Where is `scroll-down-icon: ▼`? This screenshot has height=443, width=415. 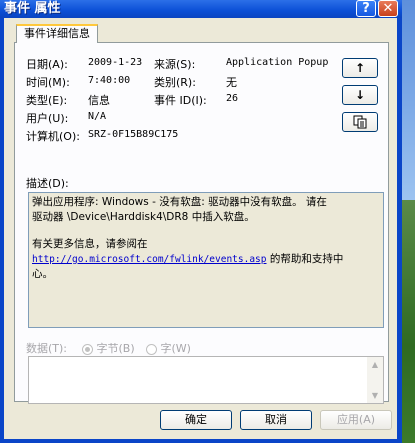 scroll-down-icon: ▼ is located at coordinates (375, 395).